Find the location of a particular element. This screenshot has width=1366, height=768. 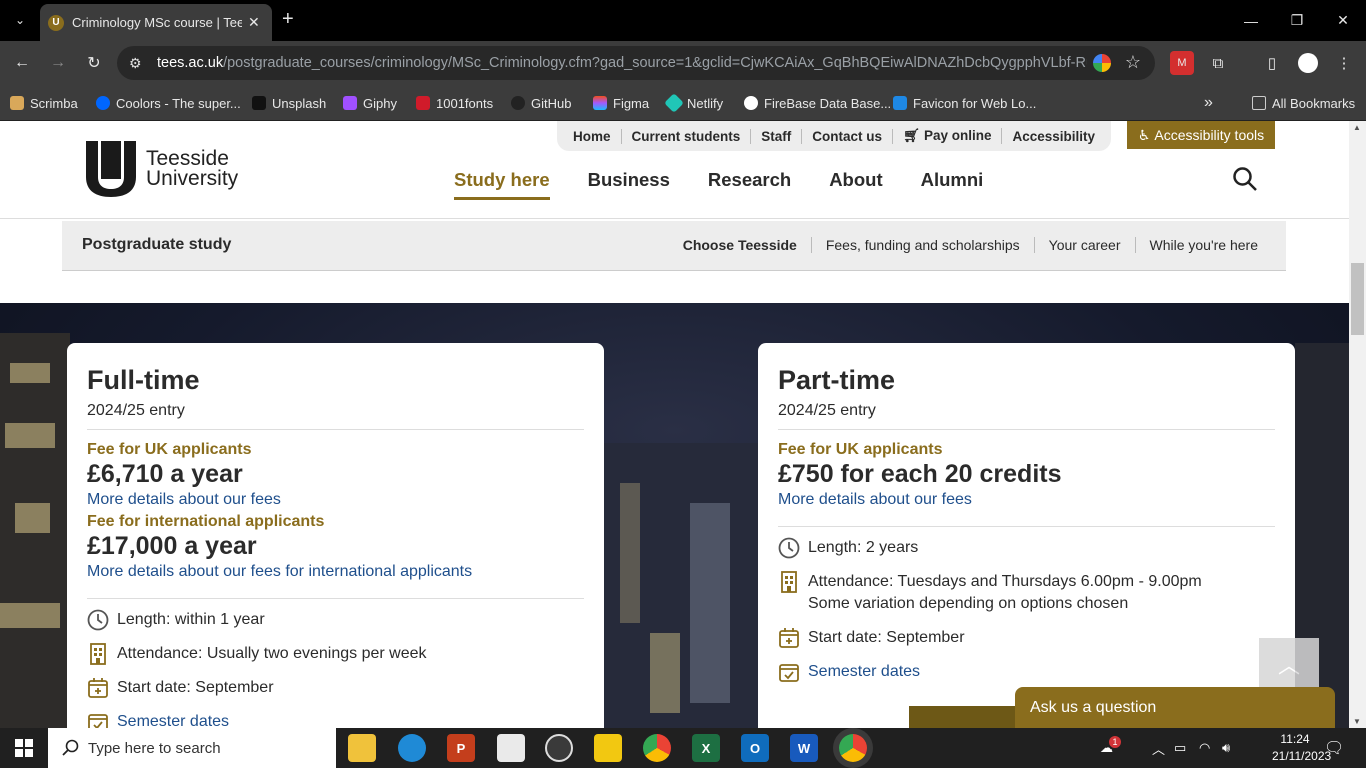

forward-icon: → is located at coordinates (58, 63).